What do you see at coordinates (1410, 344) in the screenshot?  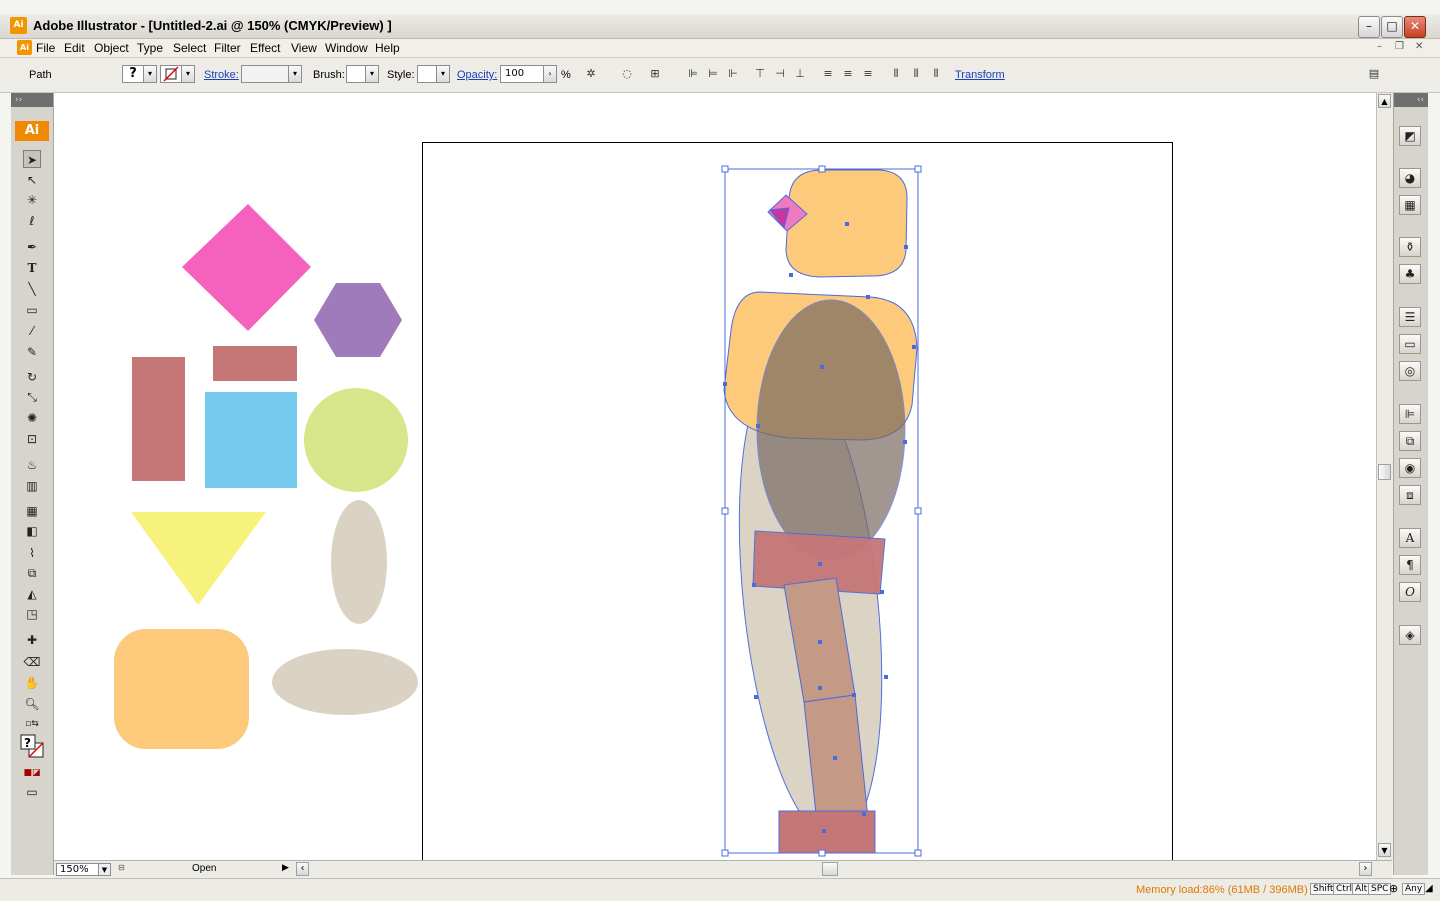 I see `gradient-panel-icon: ▭` at bounding box center [1410, 344].